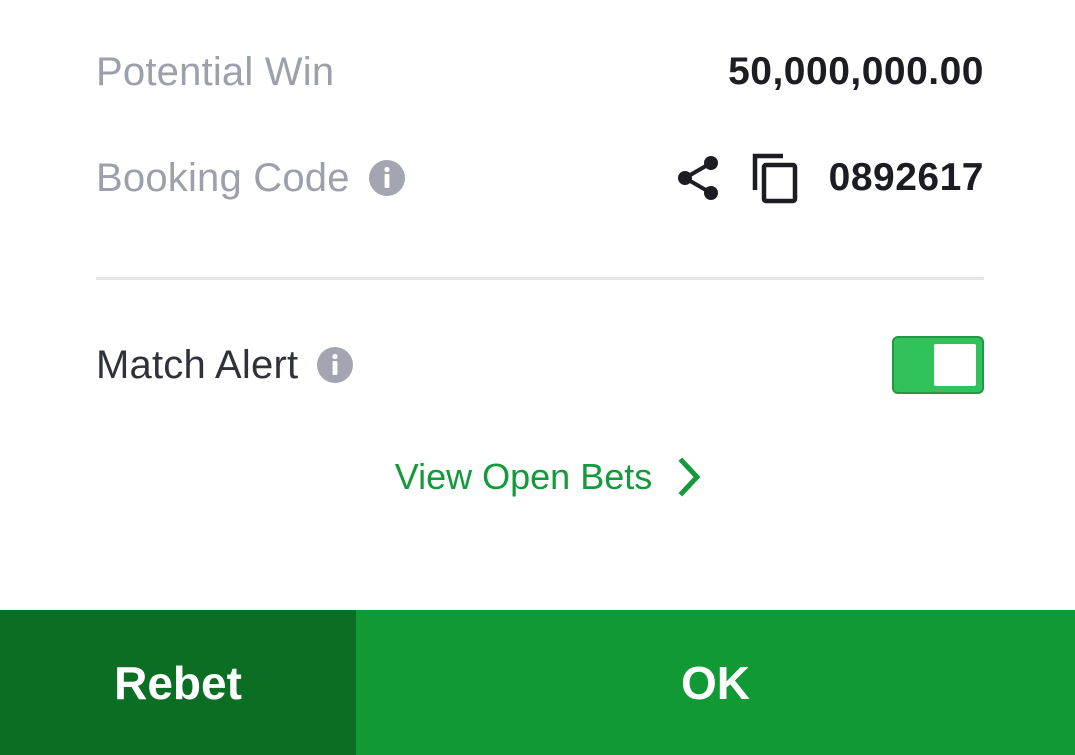 The height and width of the screenshot is (755, 1075). Describe the element at coordinates (540, 278) in the screenshot. I see `section-divider` at that location.